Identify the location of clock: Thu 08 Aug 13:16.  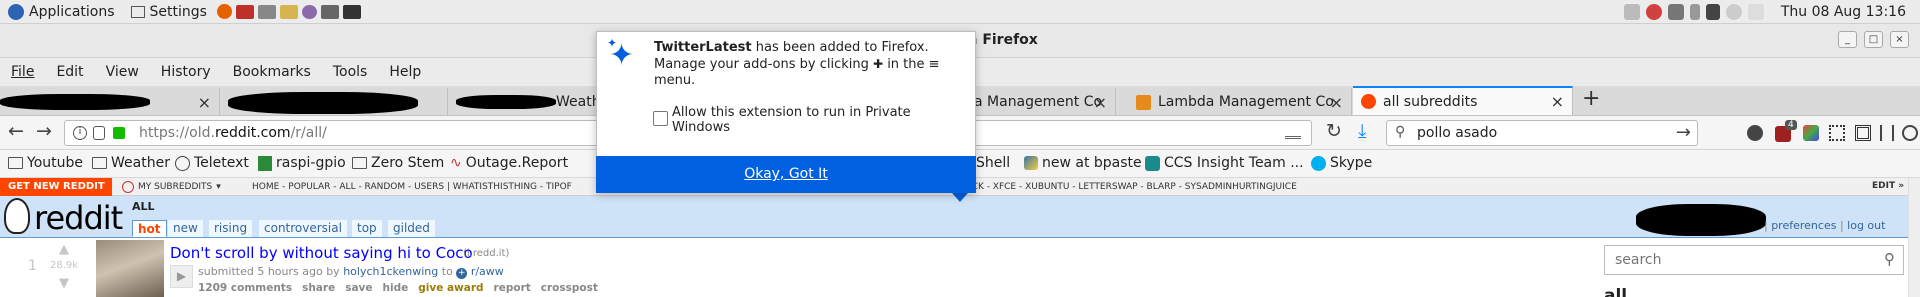
(1843, 12).